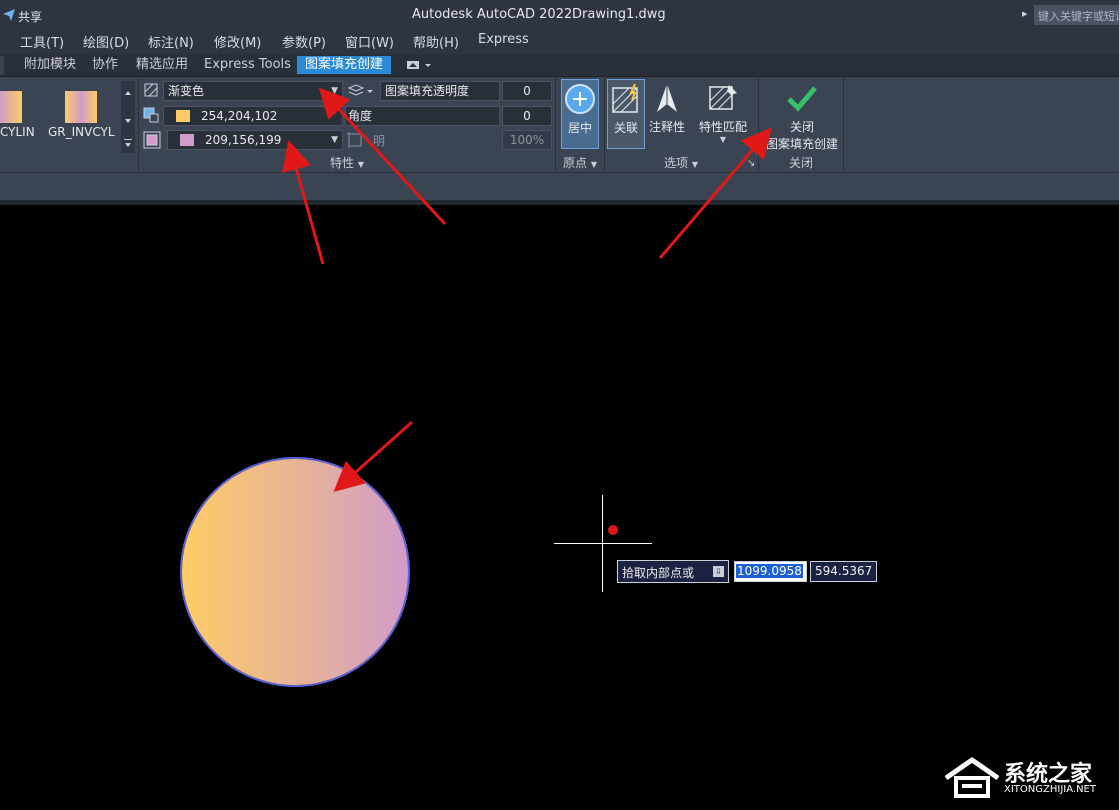 The image size is (1119, 810). Describe the element at coordinates (715, 193) in the screenshot. I see `arrow-to-close` at that location.